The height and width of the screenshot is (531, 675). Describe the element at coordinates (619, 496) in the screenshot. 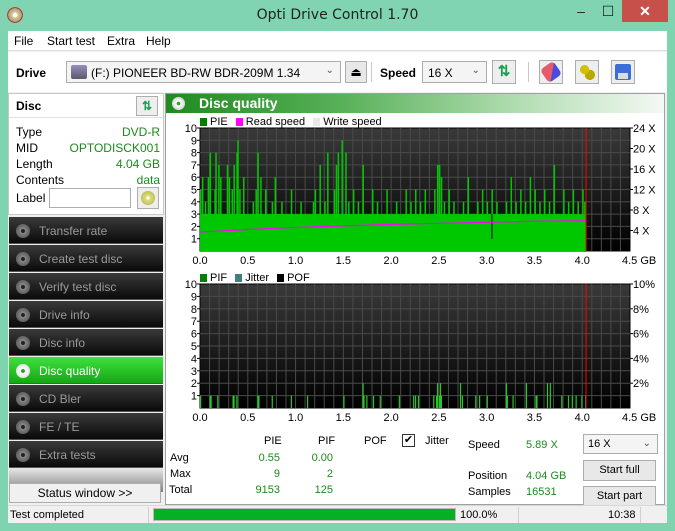

I see `start-part-button: Start part` at that location.